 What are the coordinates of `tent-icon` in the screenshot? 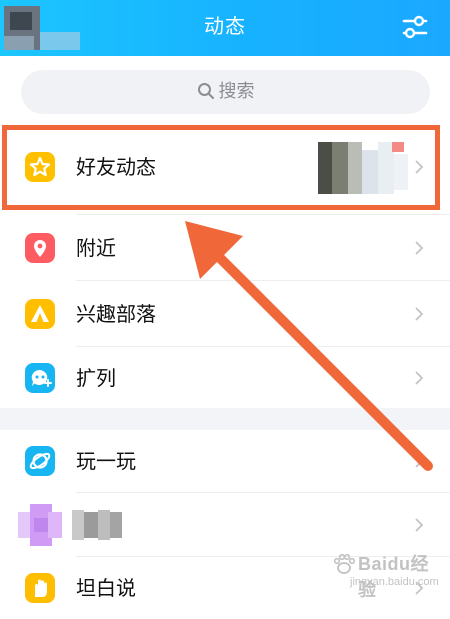 It's located at (40, 314).